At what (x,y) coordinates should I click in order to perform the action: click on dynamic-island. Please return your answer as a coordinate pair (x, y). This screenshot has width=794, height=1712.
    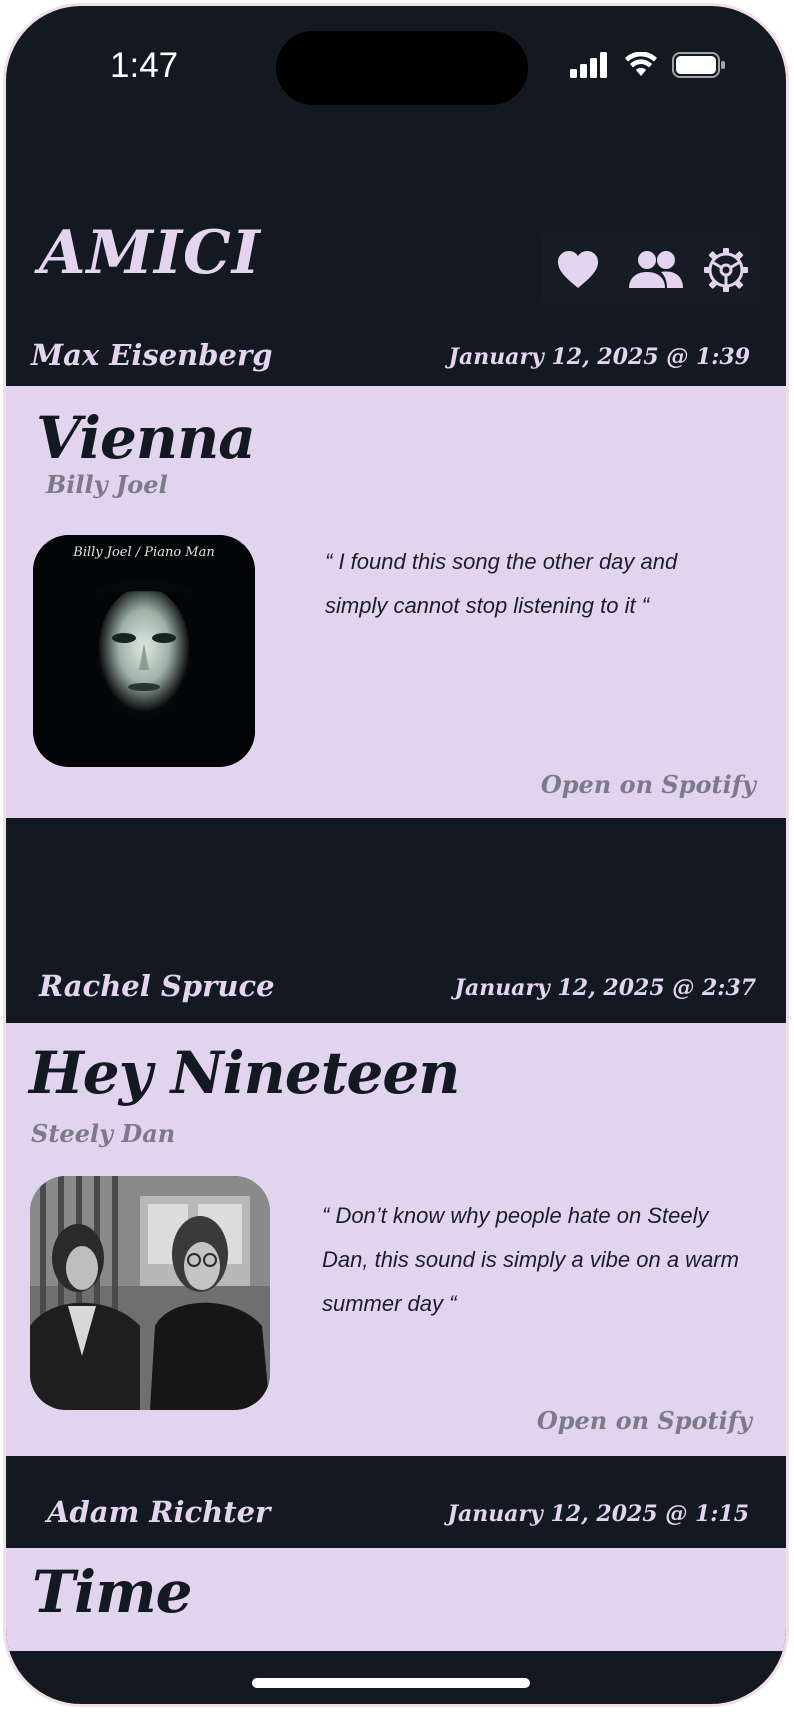
    Looking at the image, I should click on (402, 68).